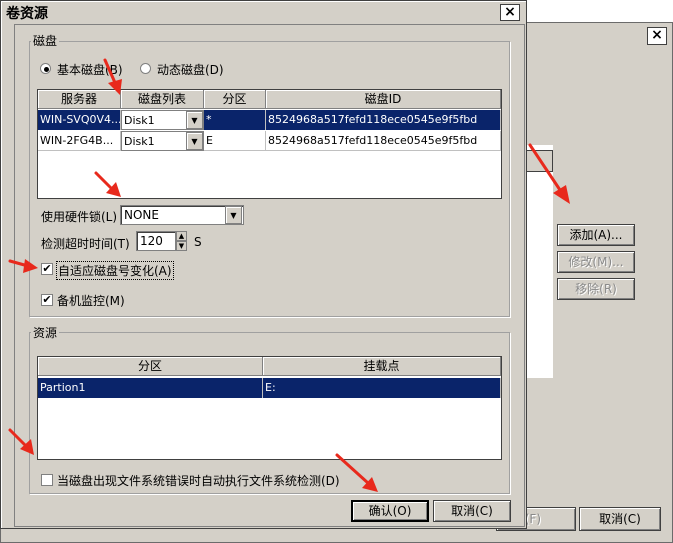 This screenshot has width=673, height=543. I want to click on hw-lock-label: 使用硬件锁(L), so click(79, 217).